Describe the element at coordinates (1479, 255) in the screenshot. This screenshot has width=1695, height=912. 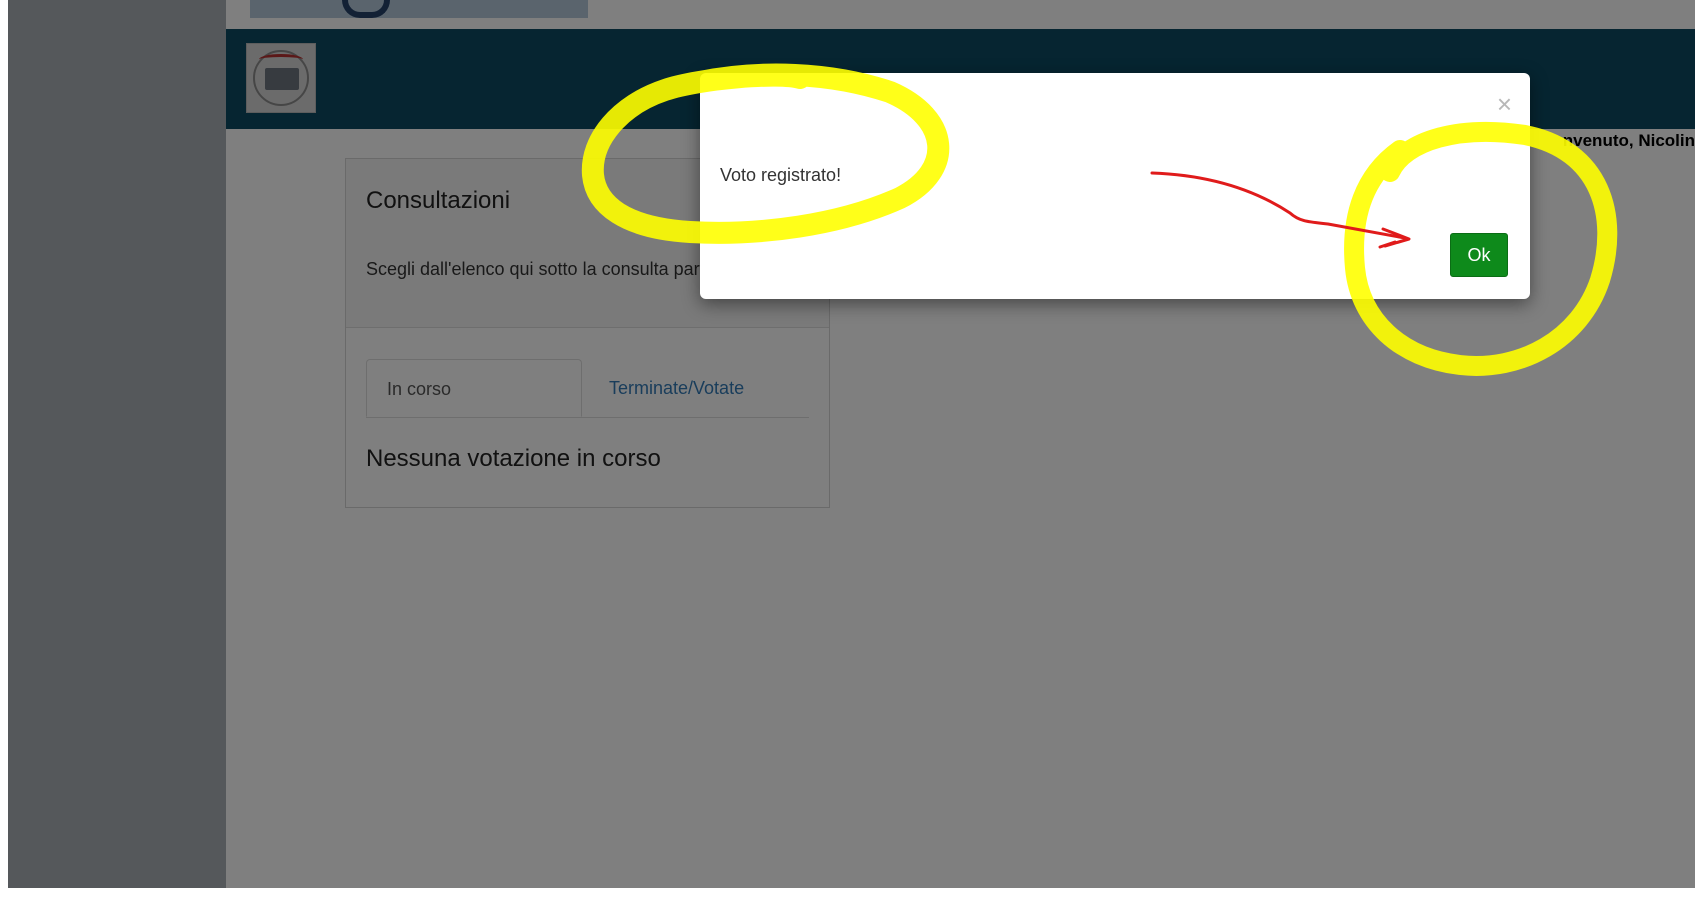
I see `ok-button: Ok` at that location.